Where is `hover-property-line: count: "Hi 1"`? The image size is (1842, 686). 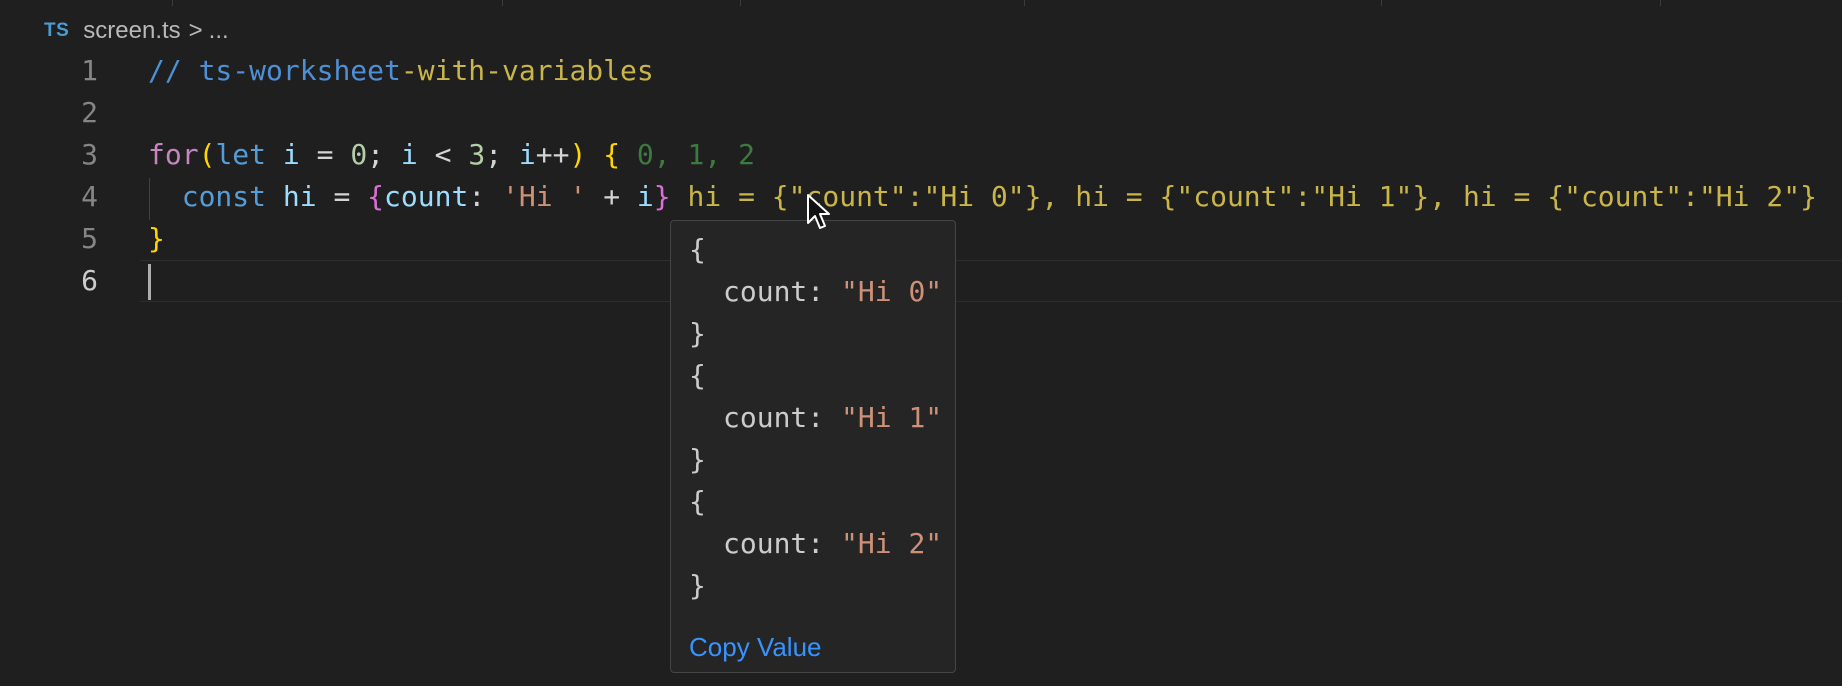
hover-property-line: count: "Hi 1" is located at coordinates (832, 418).